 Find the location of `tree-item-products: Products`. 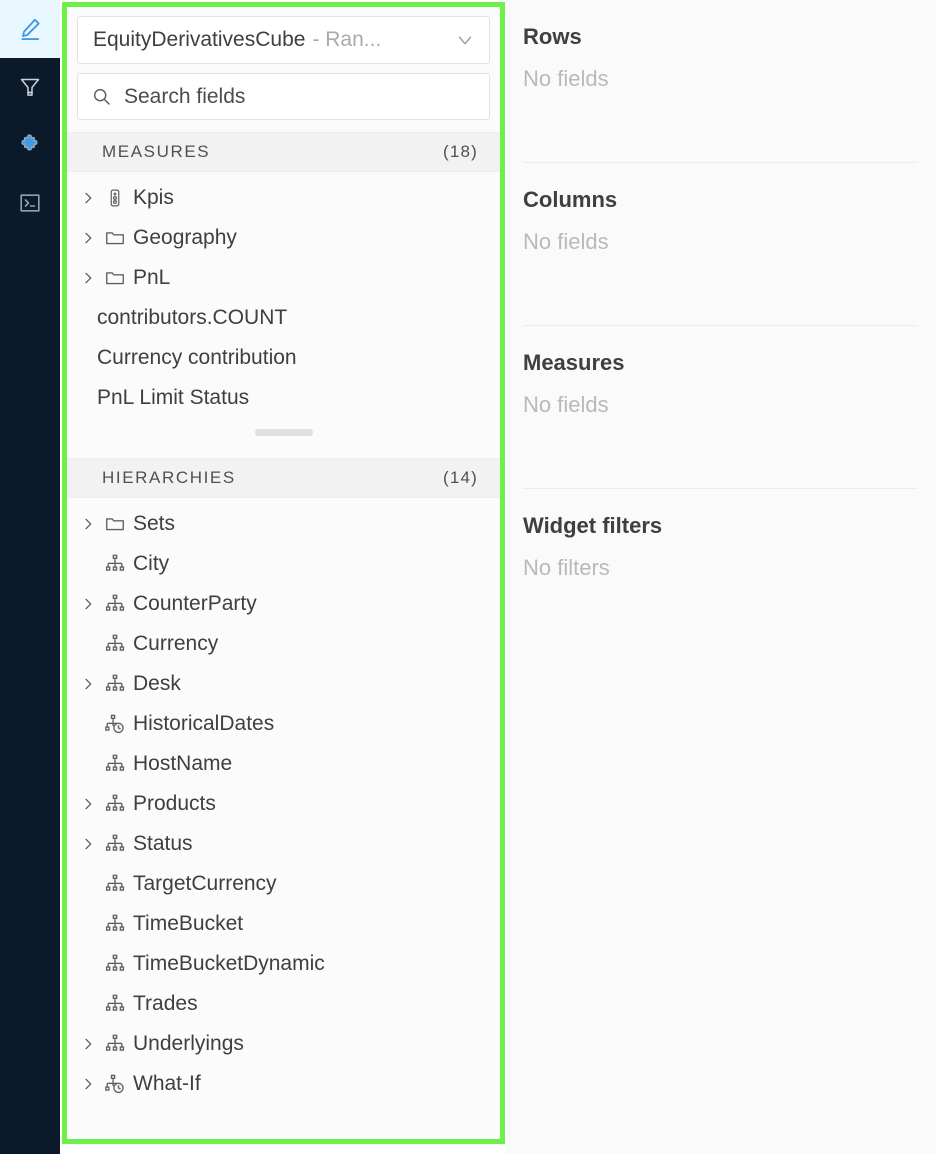

tree-item-products: Products is located at coordinates (283, 804).